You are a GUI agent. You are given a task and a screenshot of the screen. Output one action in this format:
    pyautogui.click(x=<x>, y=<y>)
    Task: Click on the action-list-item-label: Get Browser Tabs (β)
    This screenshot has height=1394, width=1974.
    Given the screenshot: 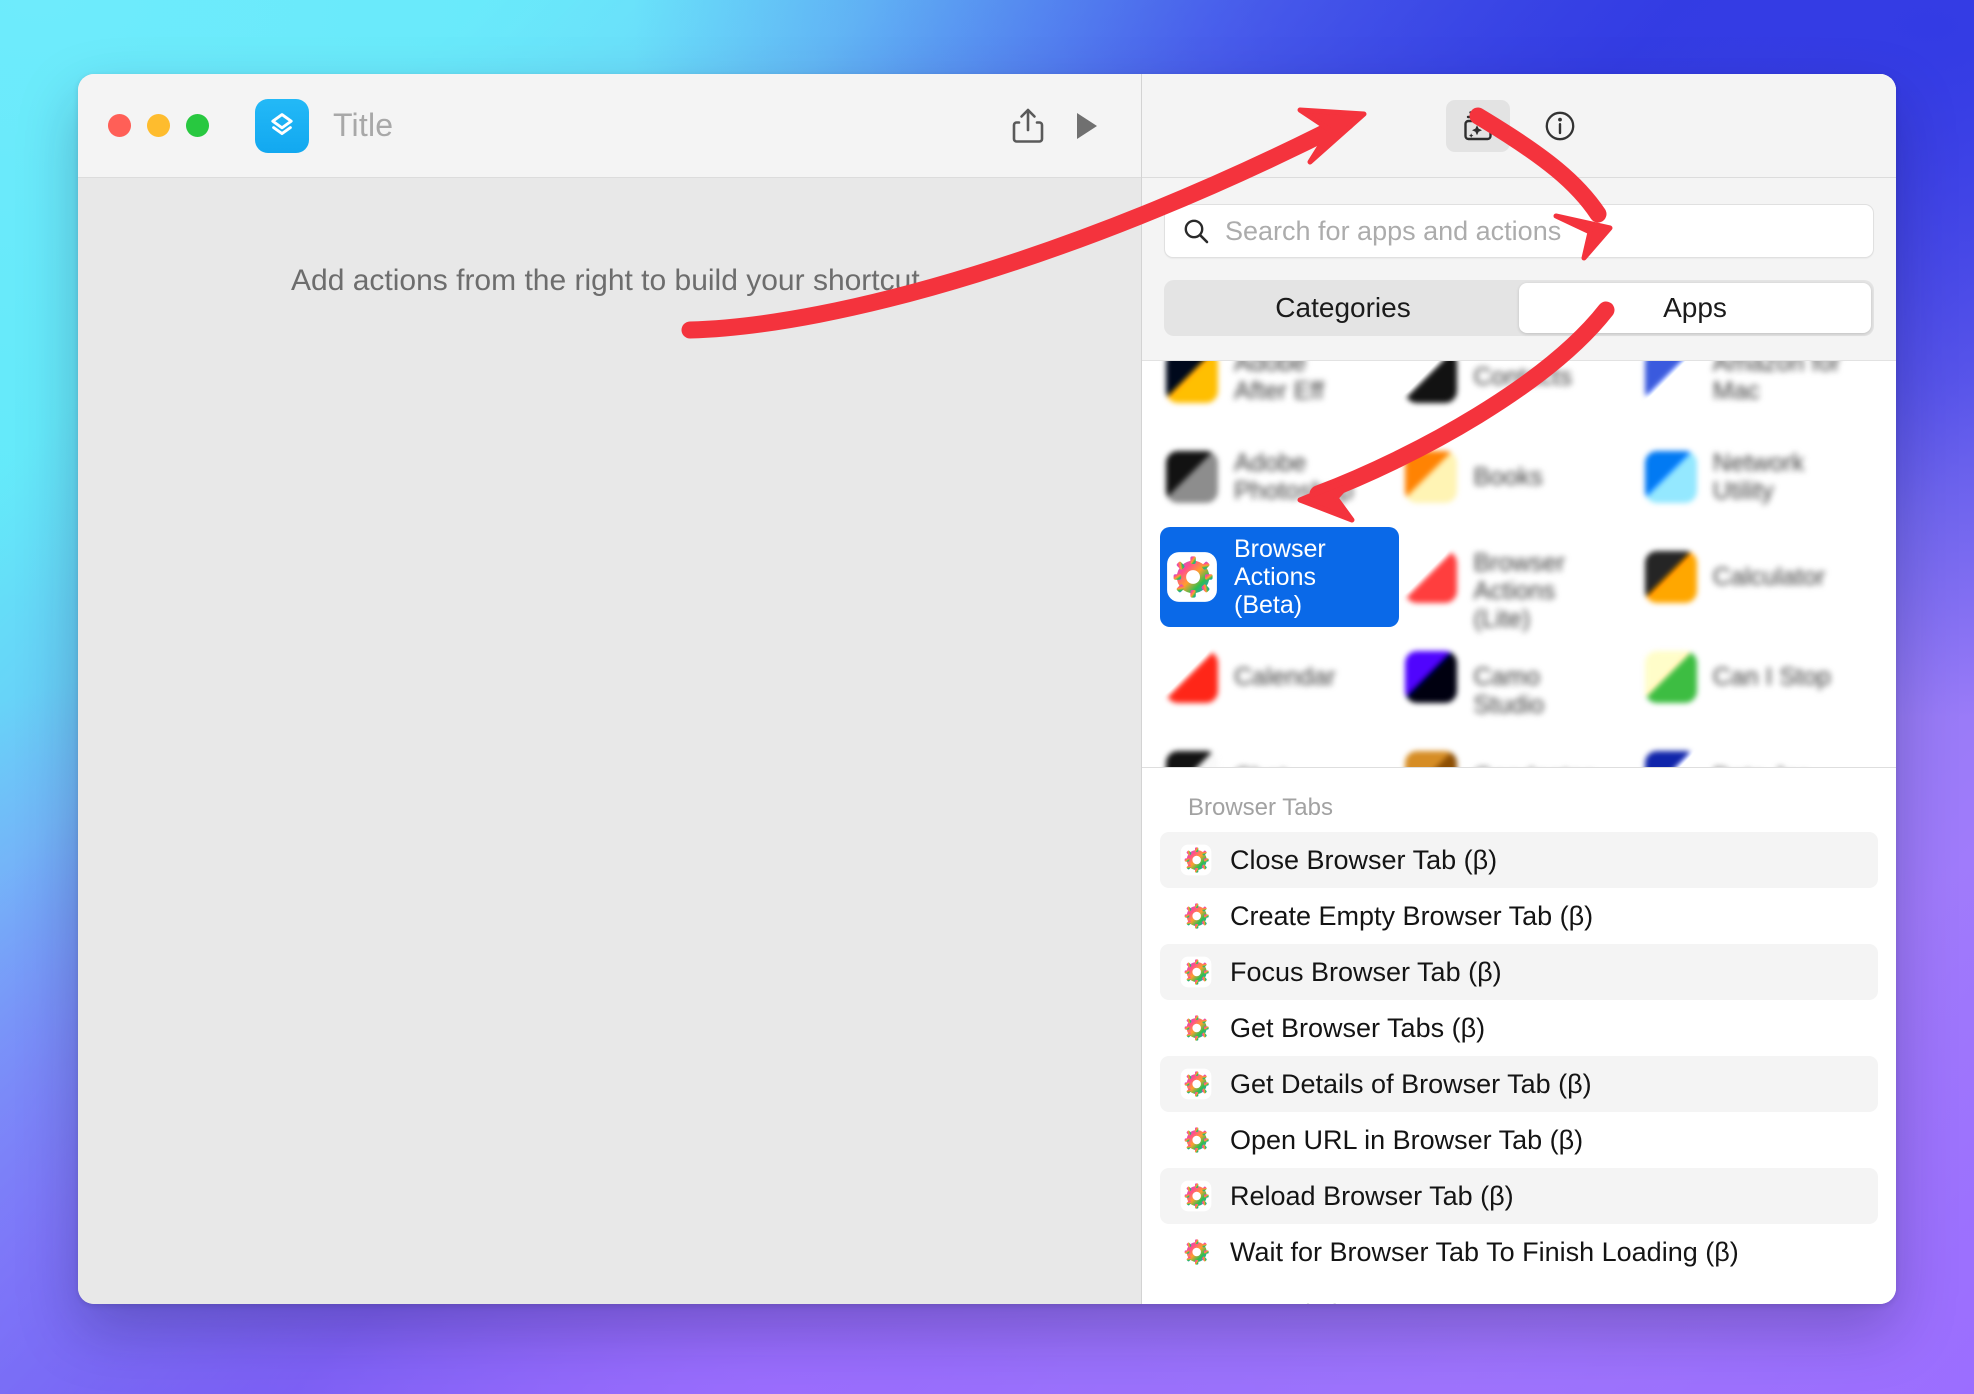 What is the action you would take?
    pyautogui.click(x=1358, y=1027)
    